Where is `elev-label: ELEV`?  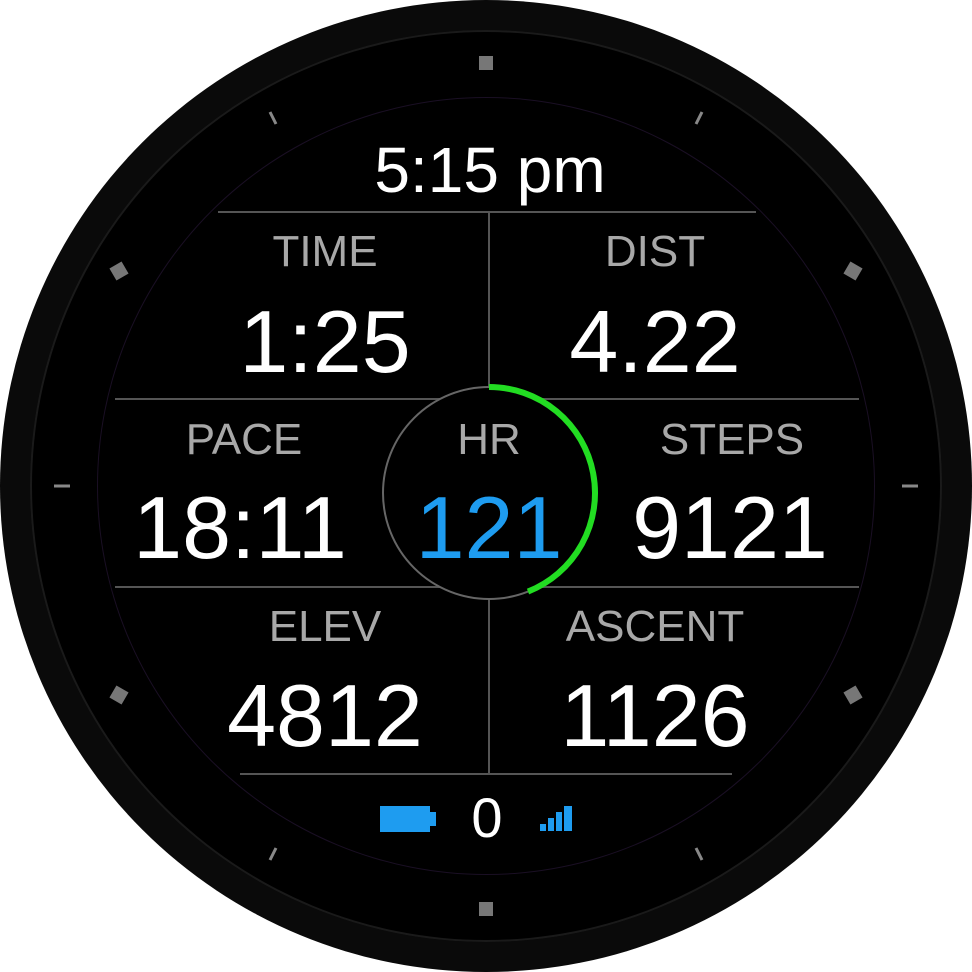 elev-label: ELEV is located at coordinates (325, 626).